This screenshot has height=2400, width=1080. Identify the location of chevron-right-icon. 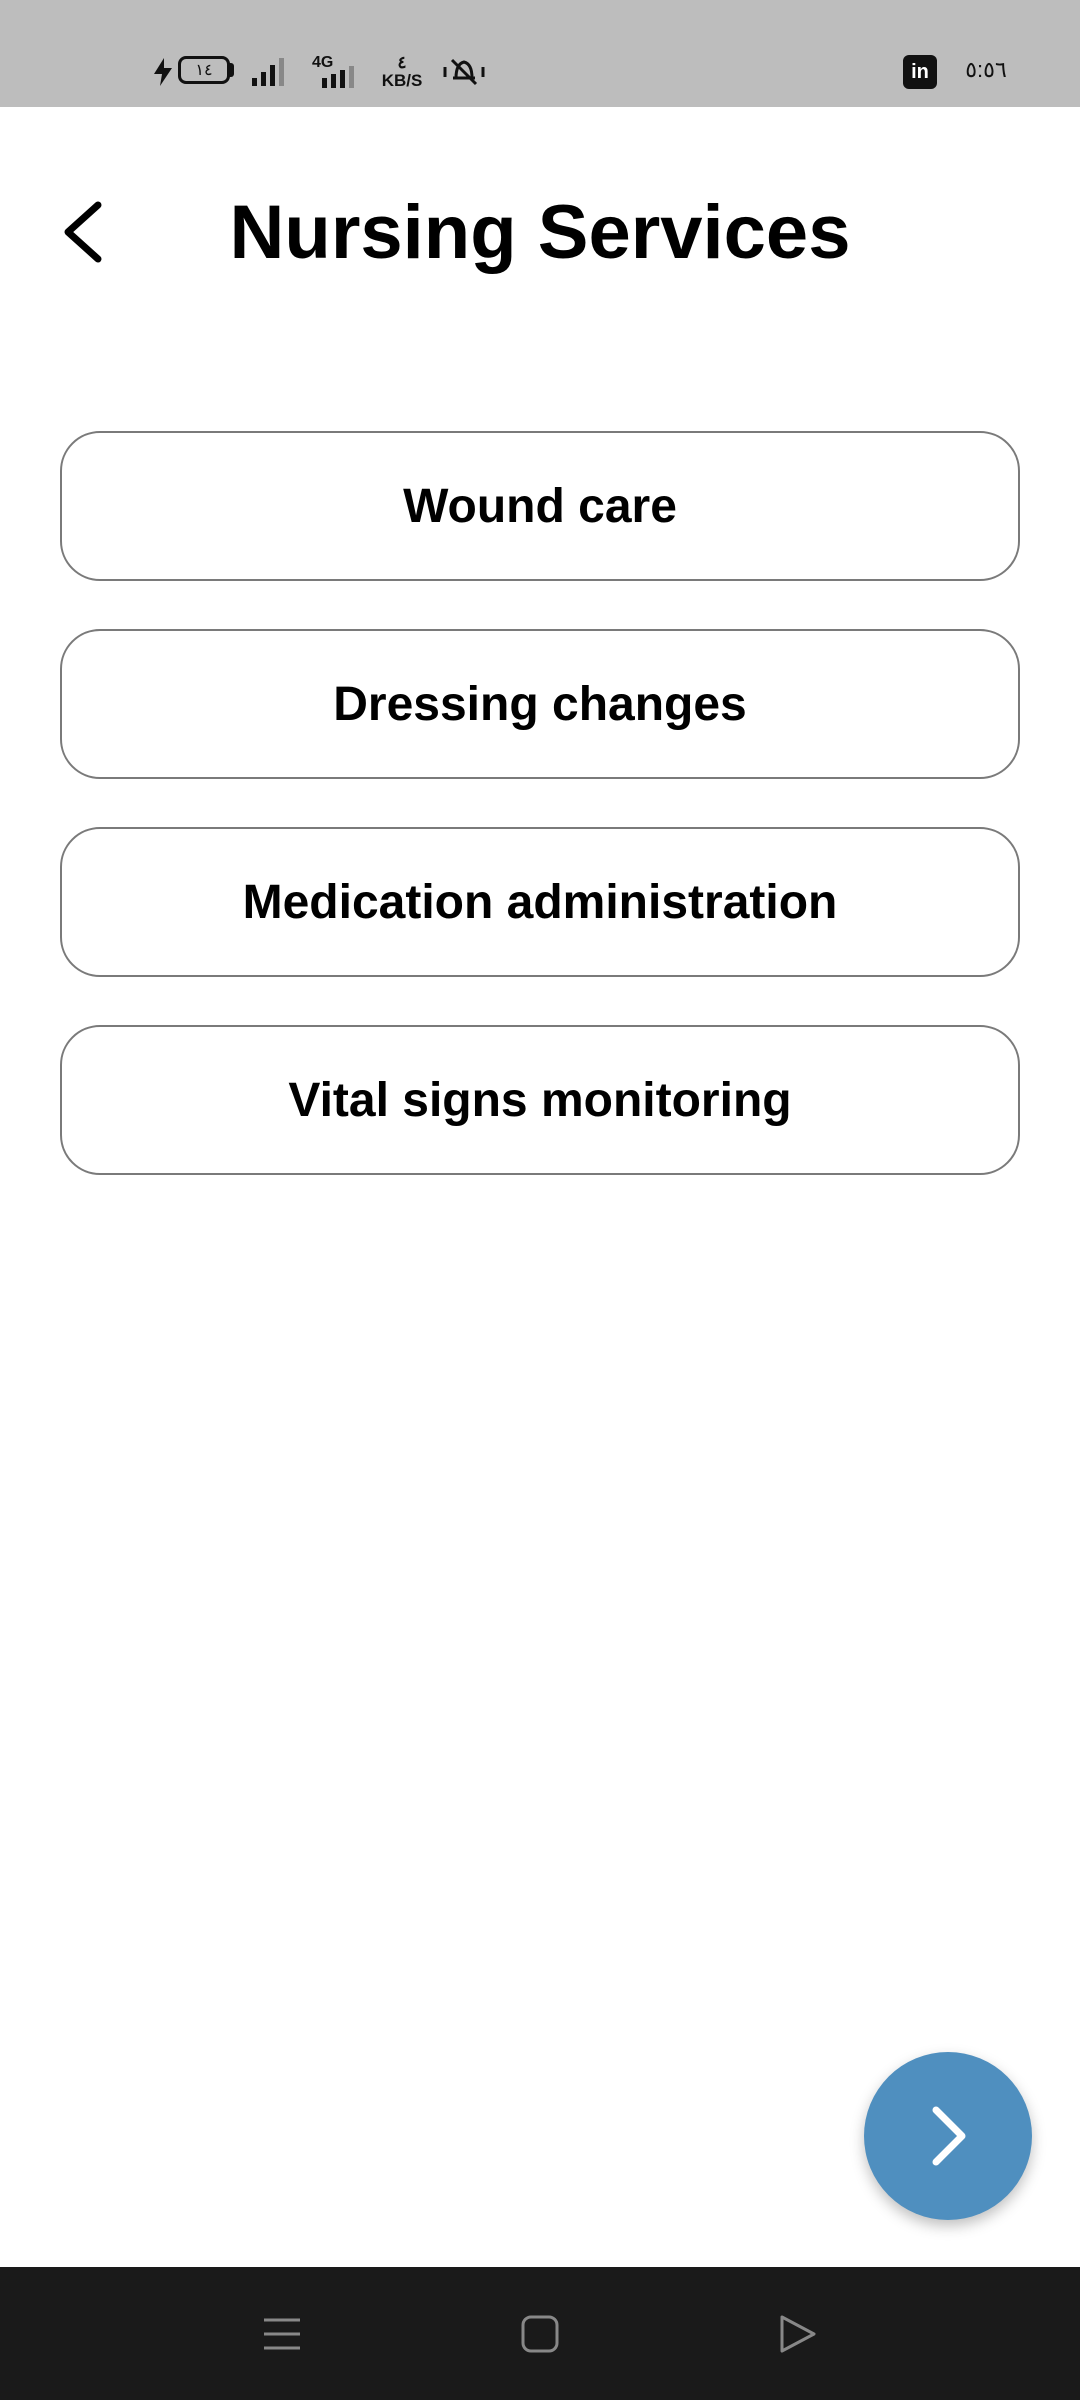
(949, 2136).